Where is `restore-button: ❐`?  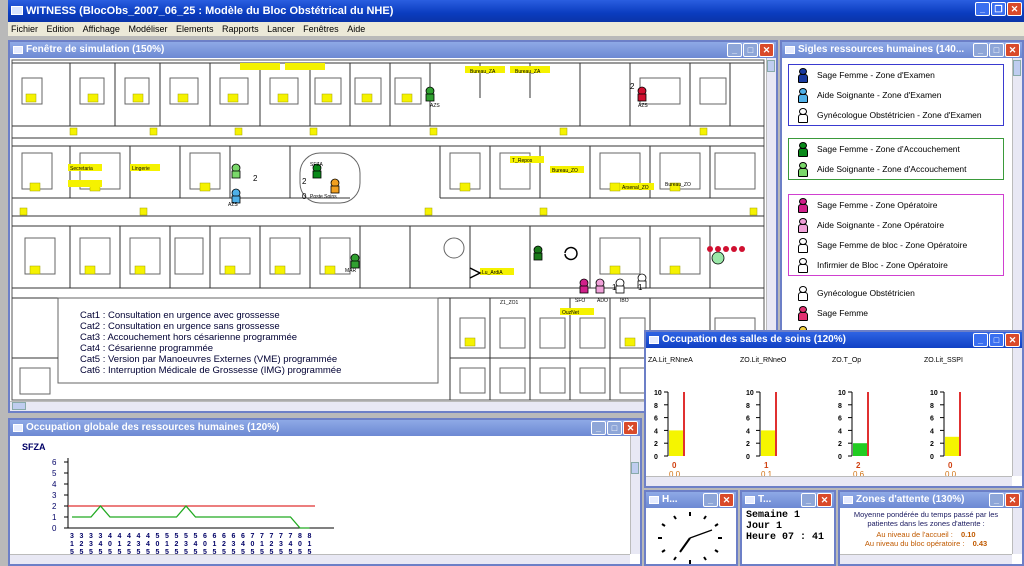 restore-button: ❐ is located at coordinates (998, 9).